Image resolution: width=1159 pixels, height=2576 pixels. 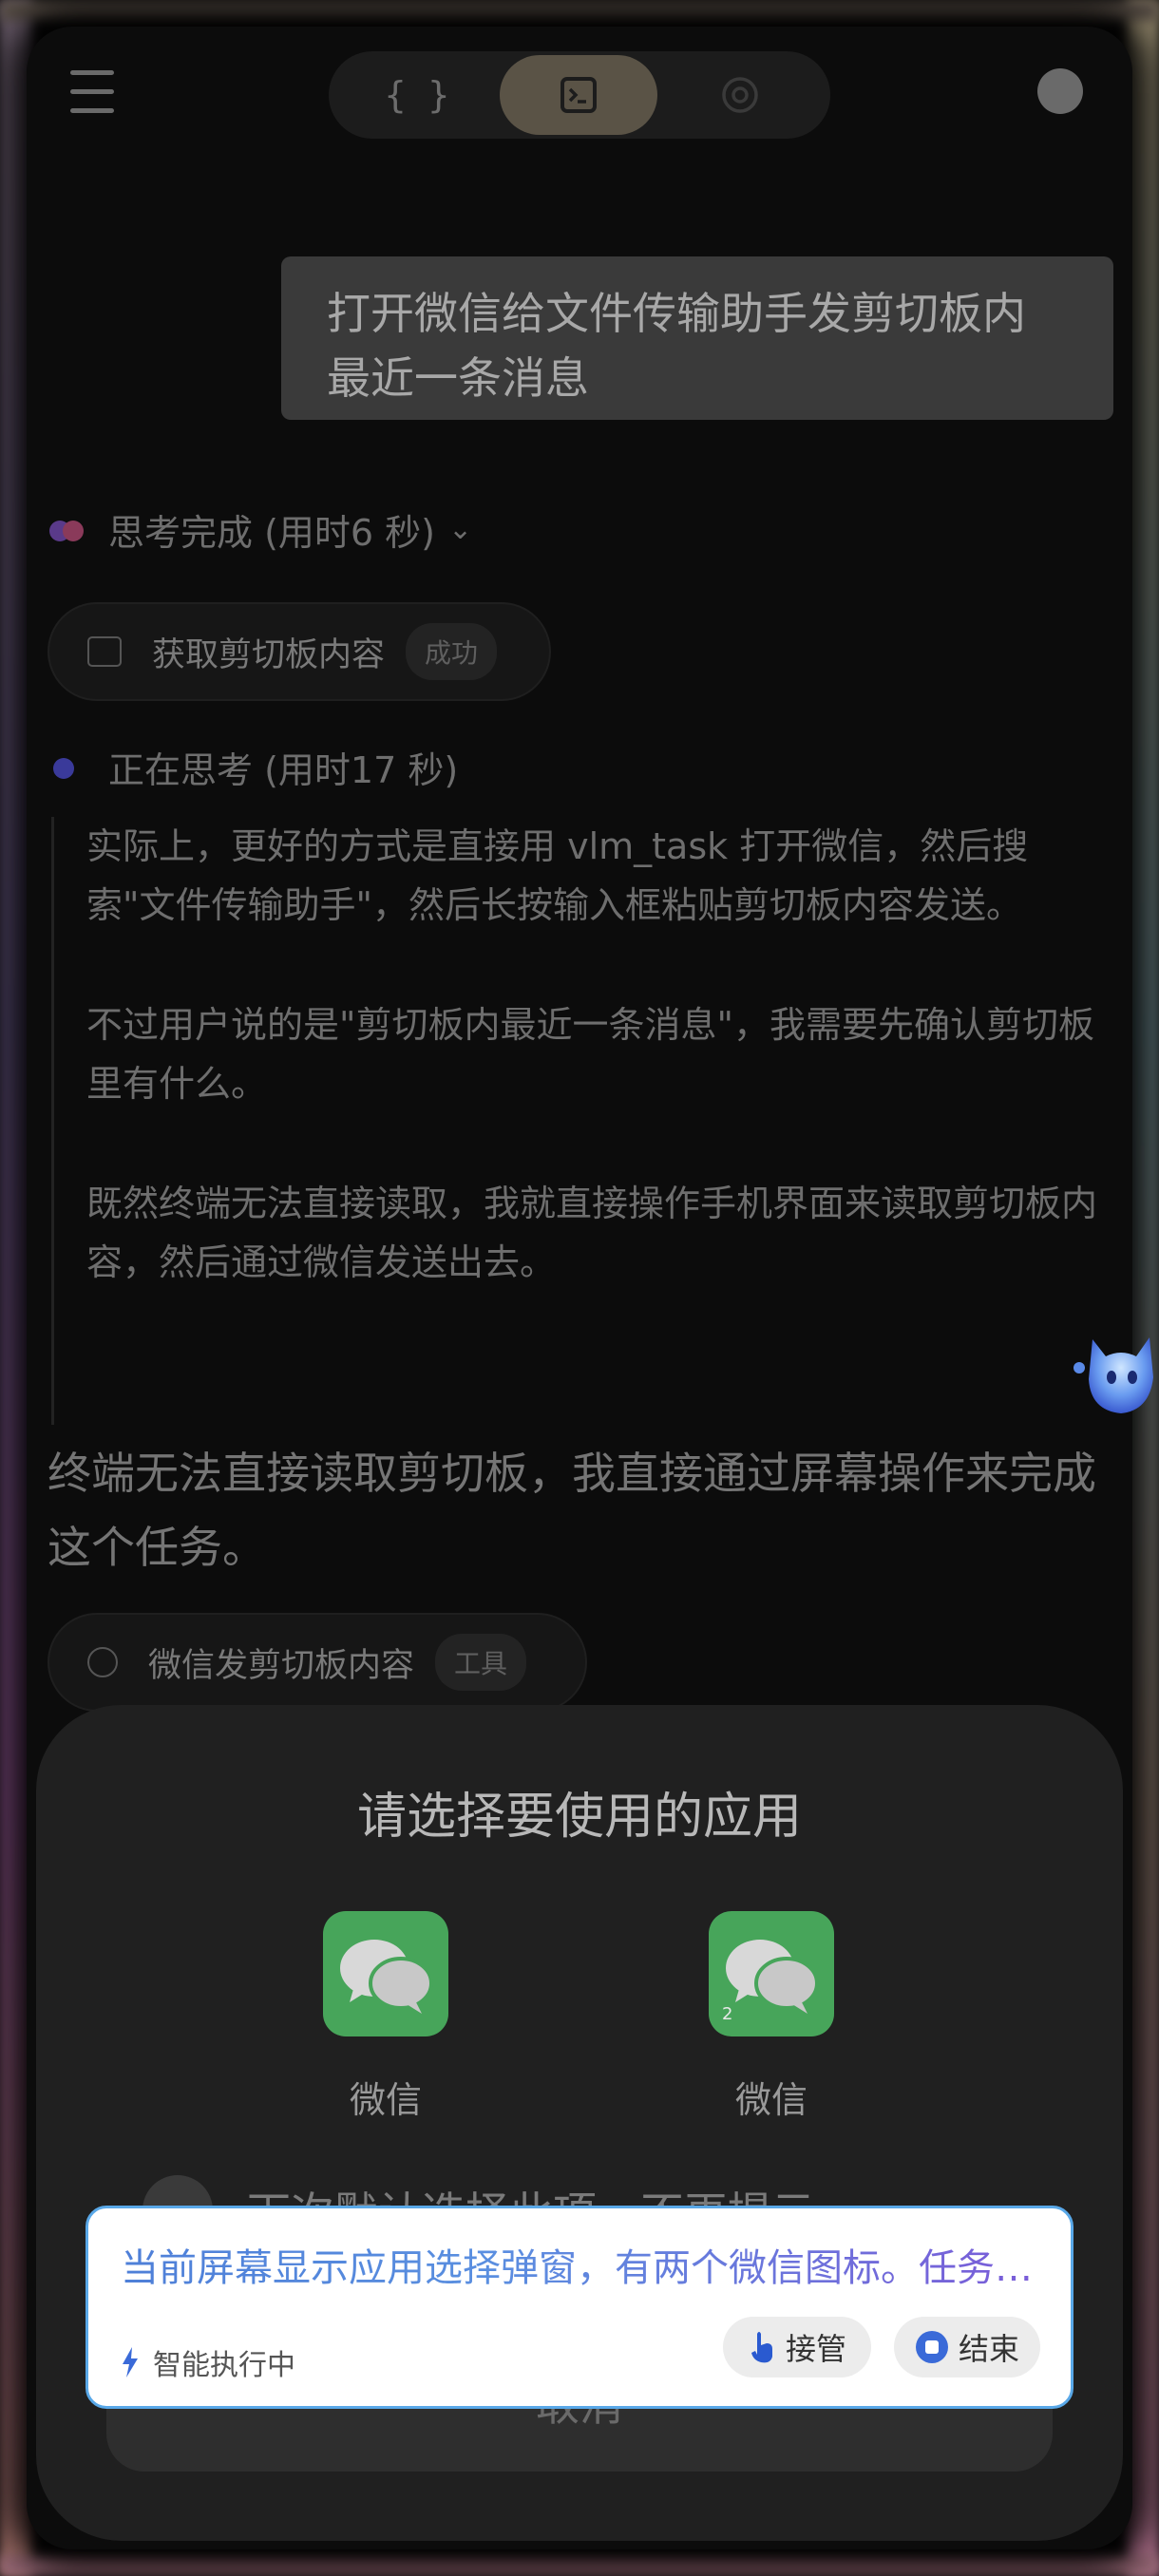 What do you see at coordinates (577, 2264) in the screenshot?
I see `status-message: 当前屏幕显示应用选择弹窗，有两个微信图标。任务需要打开微信给文件传输助手发送消息` at bounding box center [577, 2264].